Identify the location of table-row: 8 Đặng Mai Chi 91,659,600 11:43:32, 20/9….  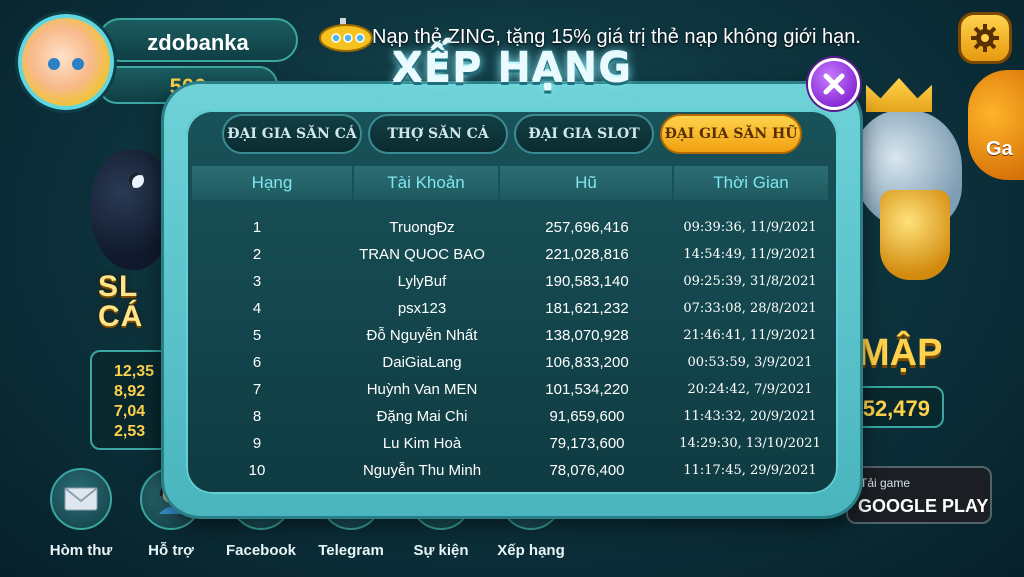
(510, 416).